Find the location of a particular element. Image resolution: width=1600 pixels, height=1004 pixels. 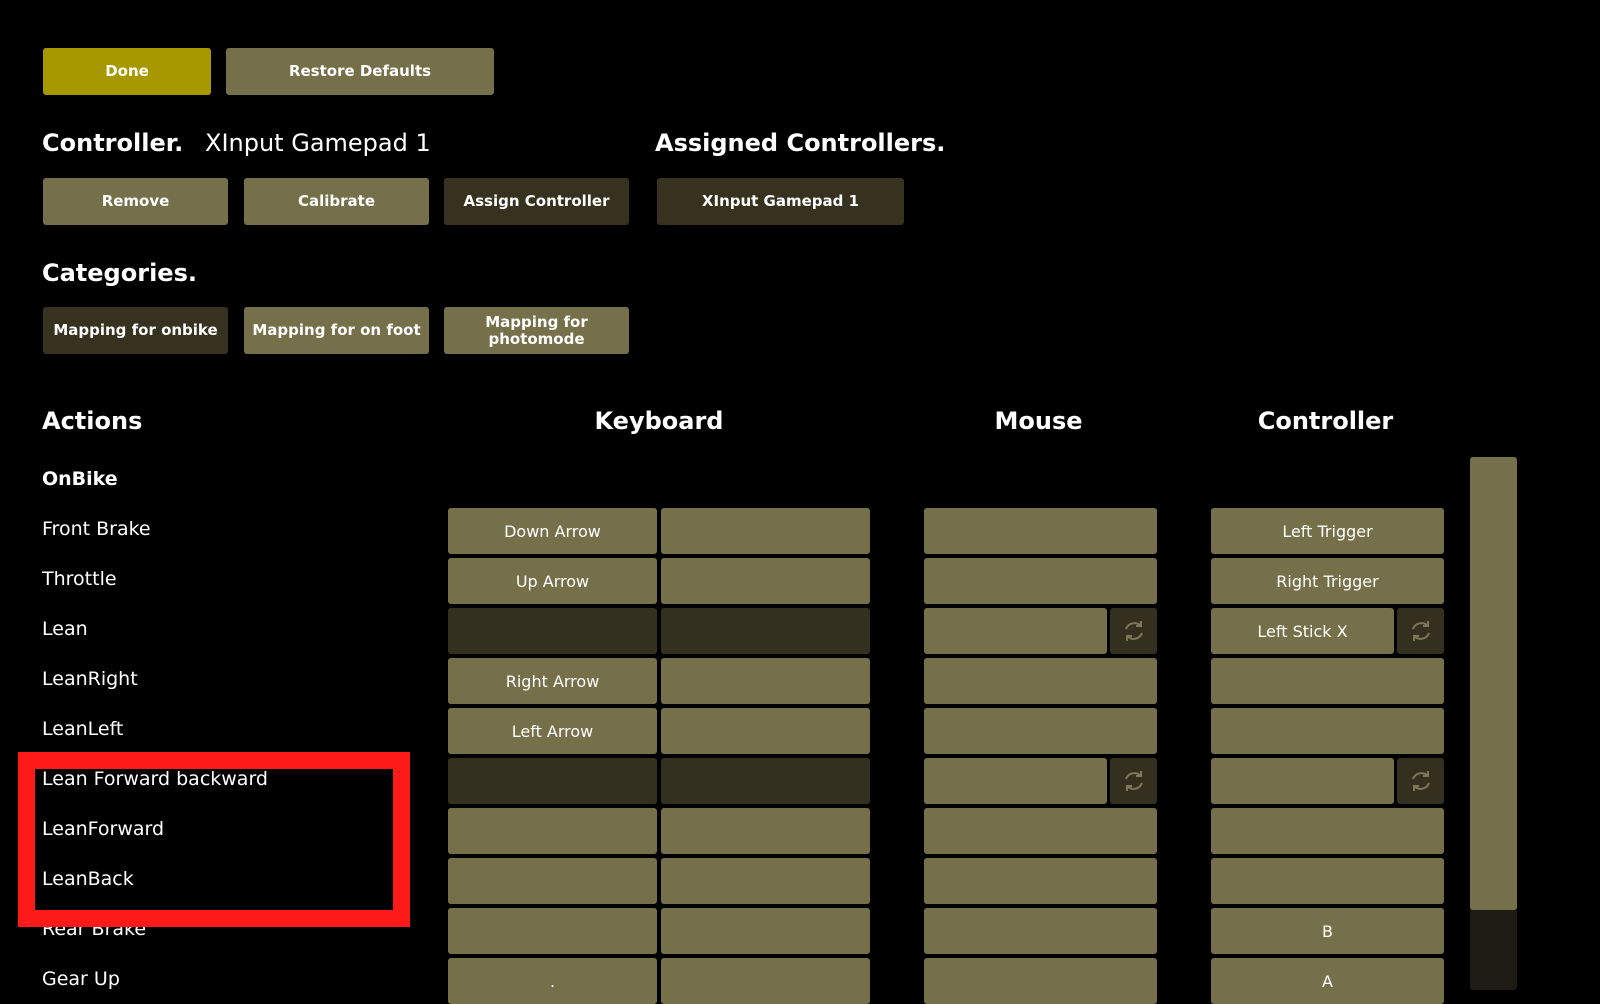

category-onfoot-button: Mapping for on foot is located at coordinates (336, 330).